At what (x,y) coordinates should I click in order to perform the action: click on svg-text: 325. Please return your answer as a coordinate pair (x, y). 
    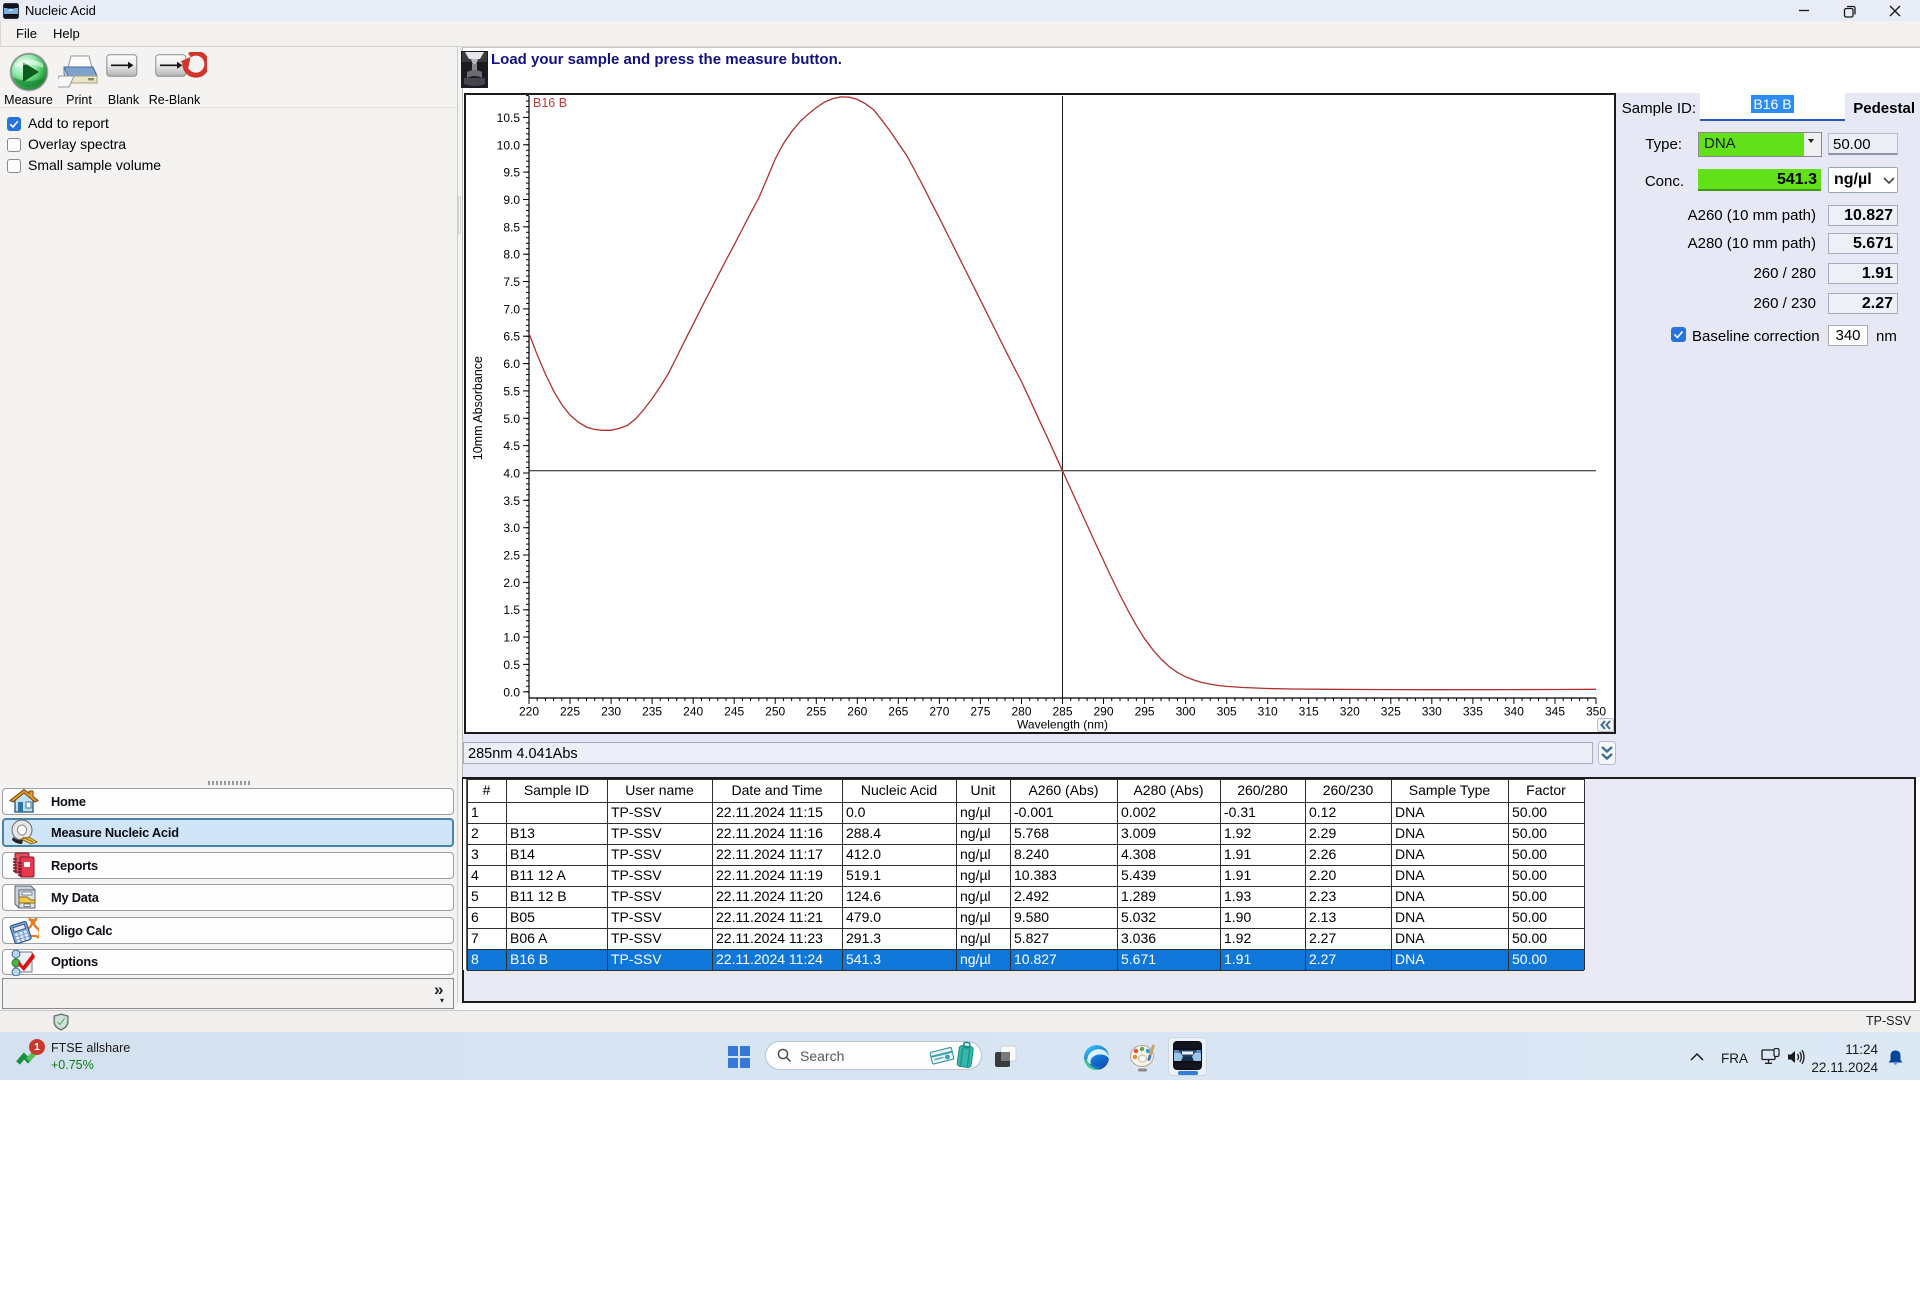
    Looking at the image, I should click on (1391, 712).